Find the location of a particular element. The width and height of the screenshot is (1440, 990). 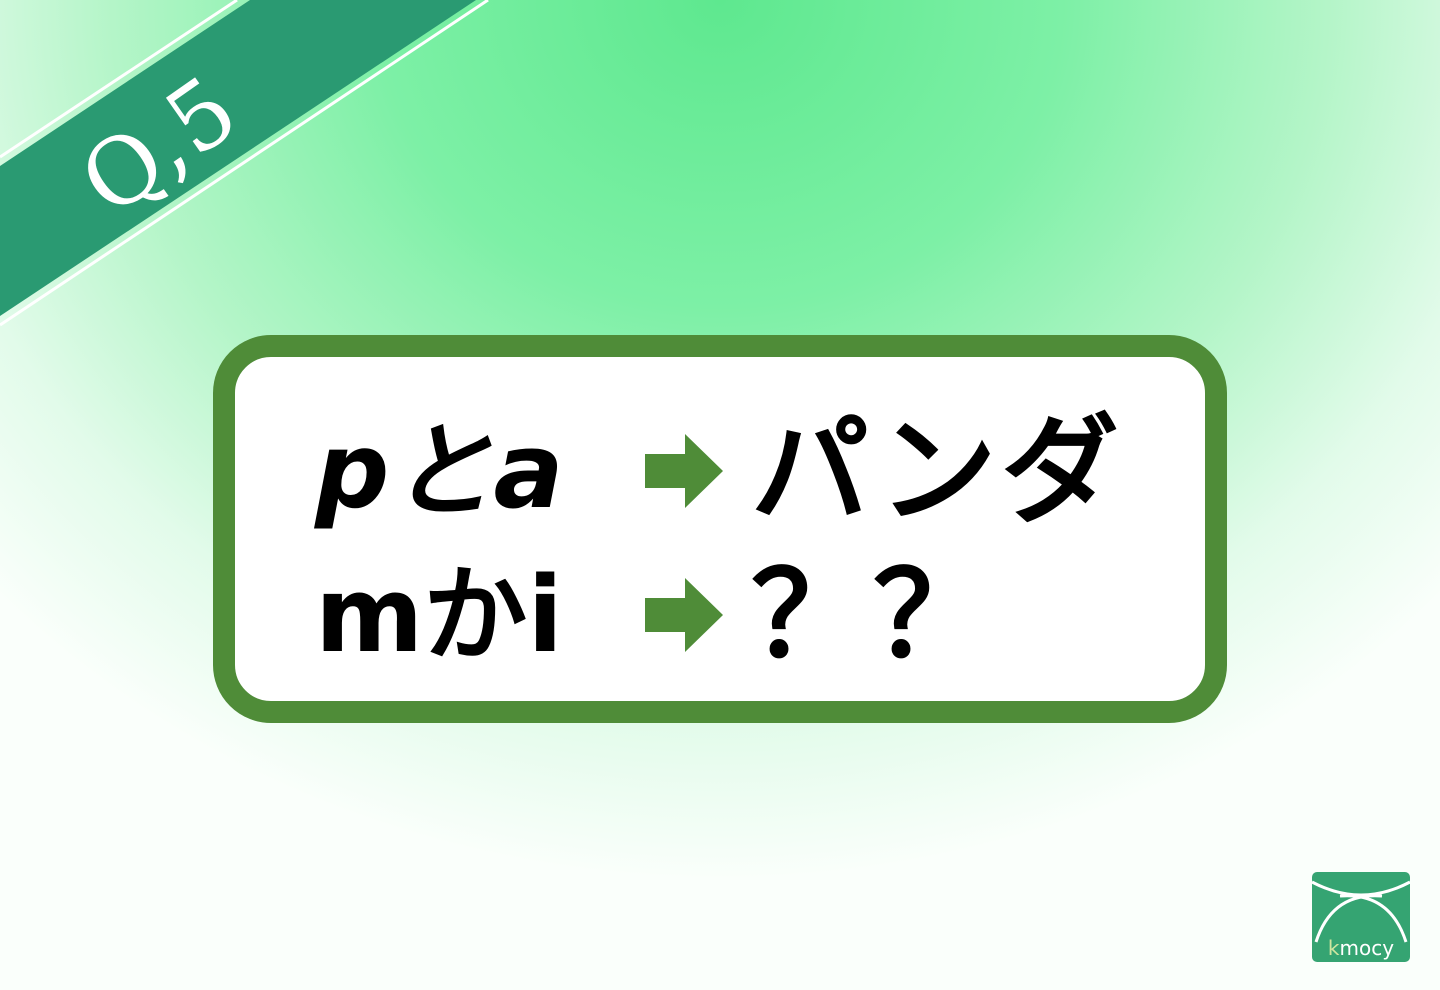

row1-answer: パンダ is located at coordinates (937, 471).